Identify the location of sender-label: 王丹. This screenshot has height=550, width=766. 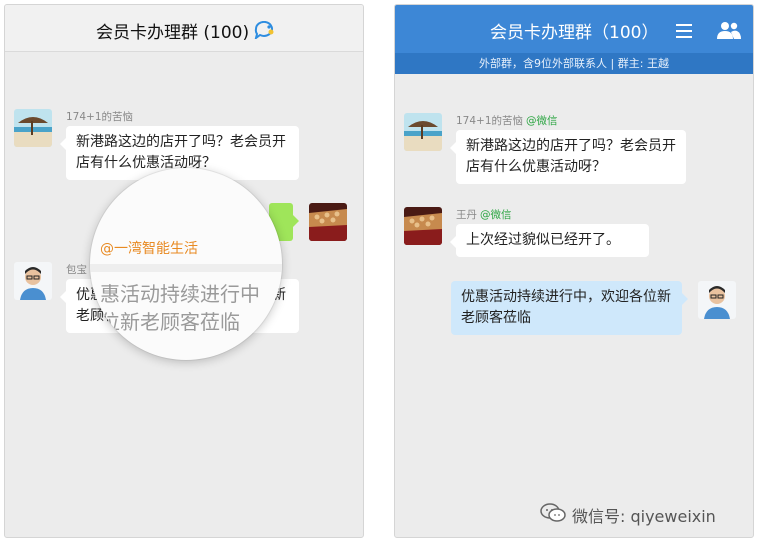
(466, 215).